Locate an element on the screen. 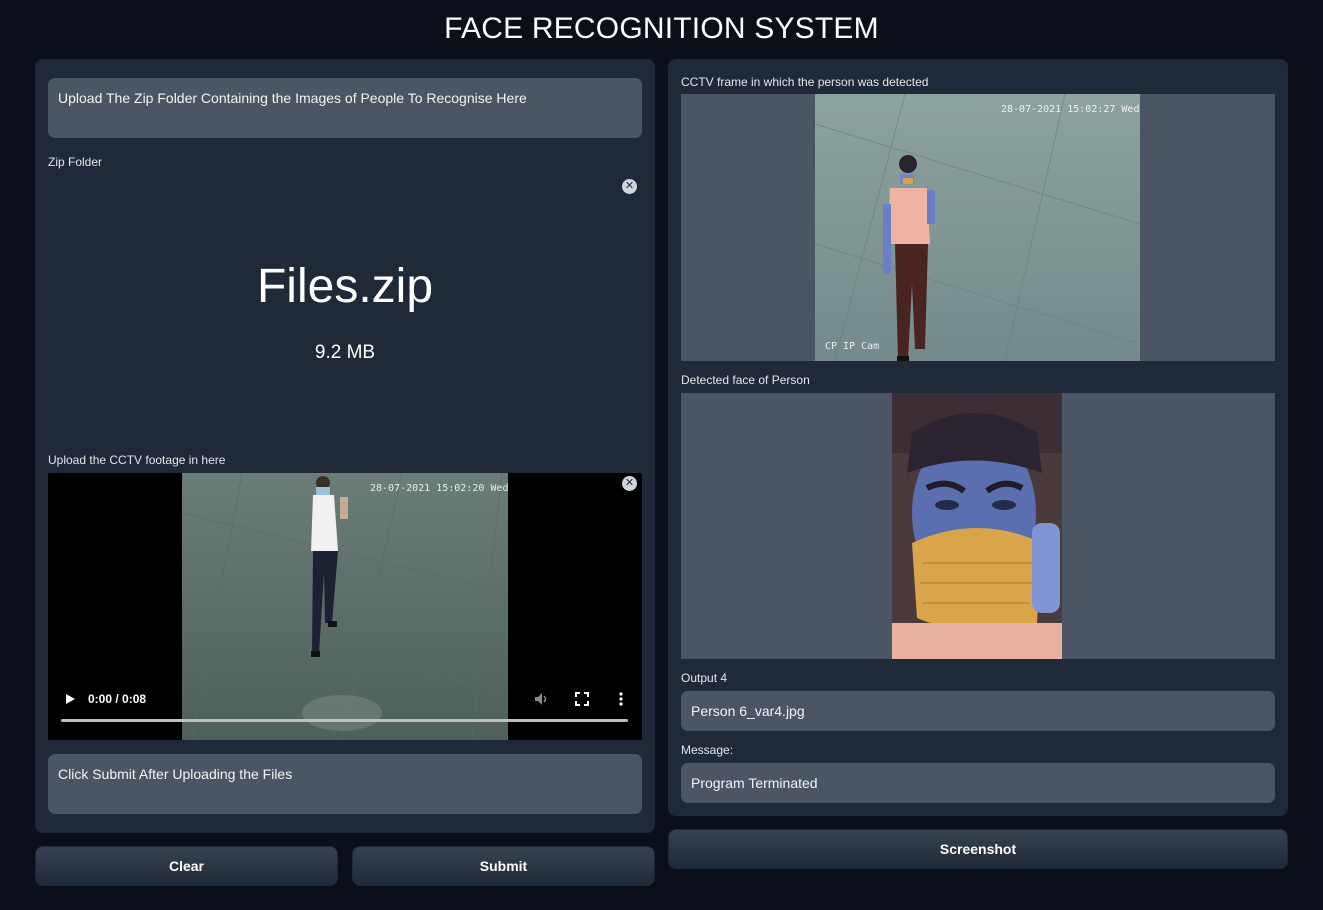 Image resolution: width=1323 pixels, height=910 pixels. cctv-video-player: 28-07-2021 15:02:20 Wed ✕ 0:00 / 0:08 is located at coordinates (345, 606).